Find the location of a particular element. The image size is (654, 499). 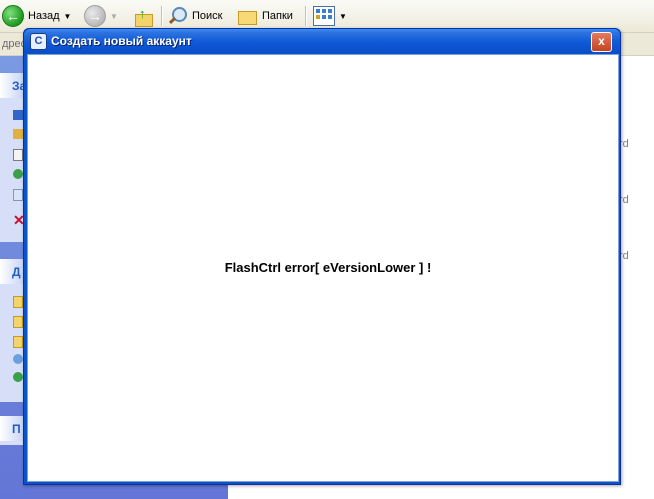

back-arrow-icon: ← is located at coordinates (13, 16).